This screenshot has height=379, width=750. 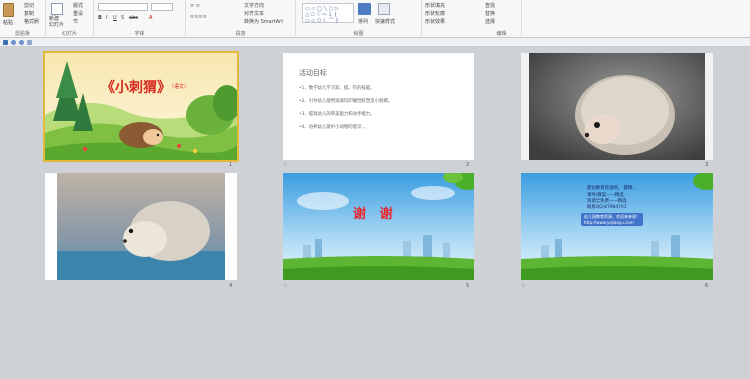 What do you see at coordinates (490, 13) in the screenshot?
I see `replace-button: 替换` at bounding box center [490, 13].